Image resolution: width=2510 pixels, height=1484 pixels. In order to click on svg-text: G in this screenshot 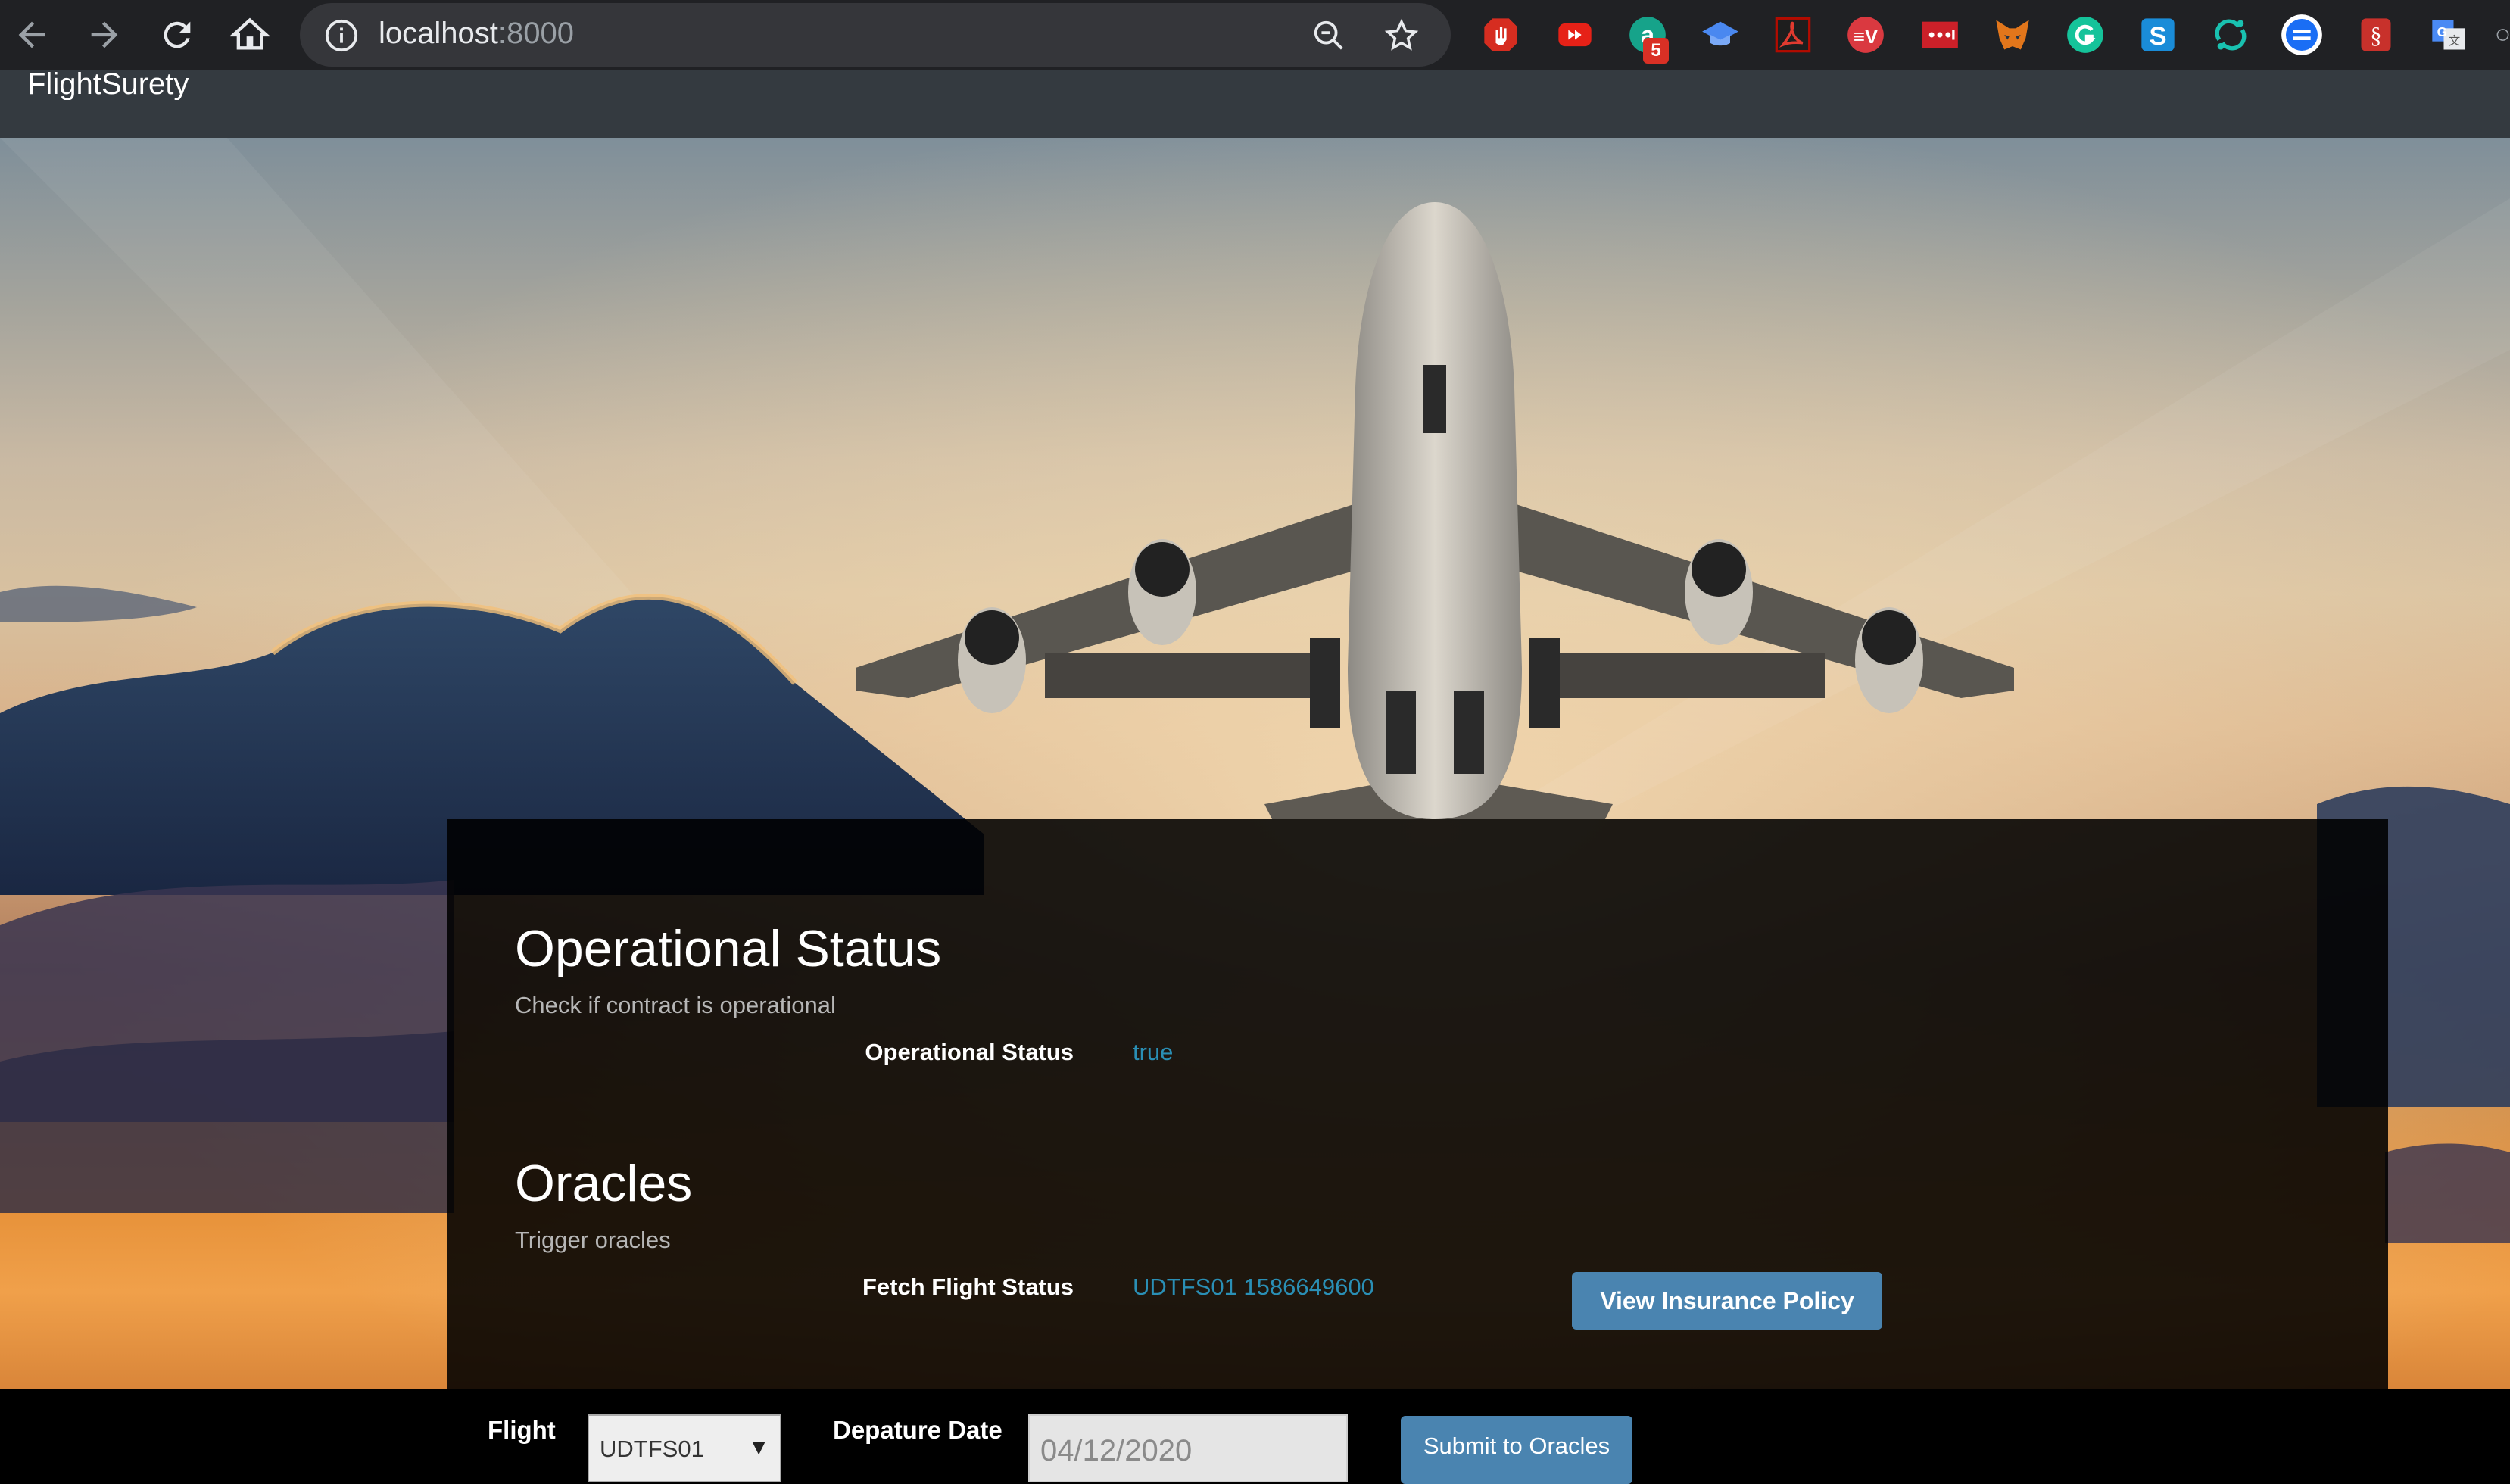, I will do `click(2442, 31)`.